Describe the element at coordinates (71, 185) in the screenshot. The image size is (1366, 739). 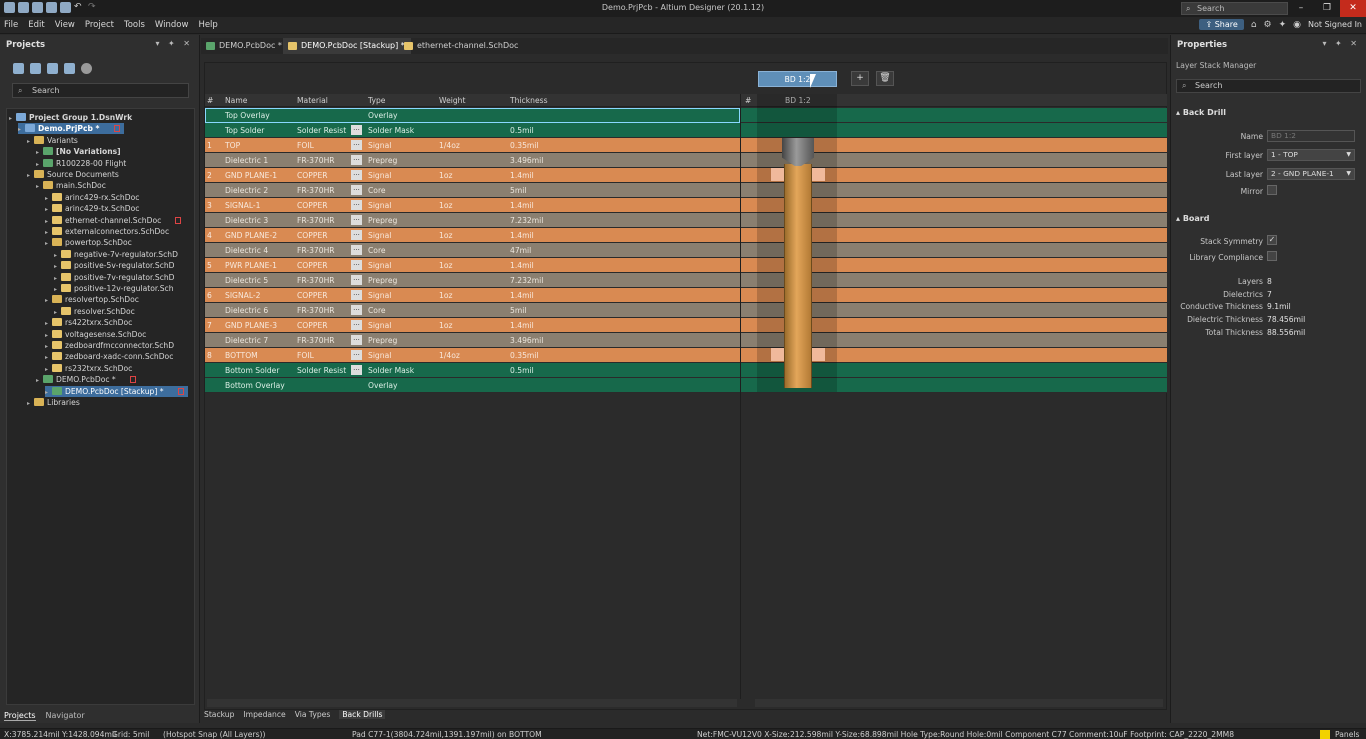
I see `tree-node: ▸ main.SchDoc` at that location.